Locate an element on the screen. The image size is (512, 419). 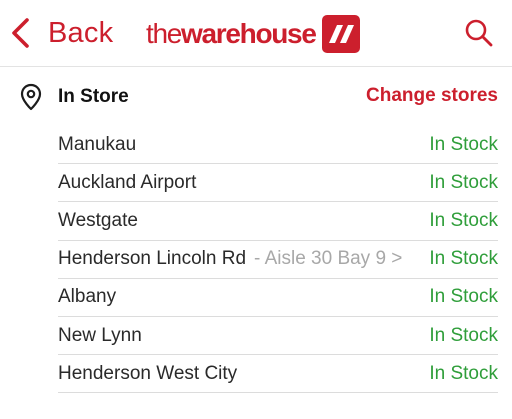
store-name: New Lynn is located at coordinates (100, 335).